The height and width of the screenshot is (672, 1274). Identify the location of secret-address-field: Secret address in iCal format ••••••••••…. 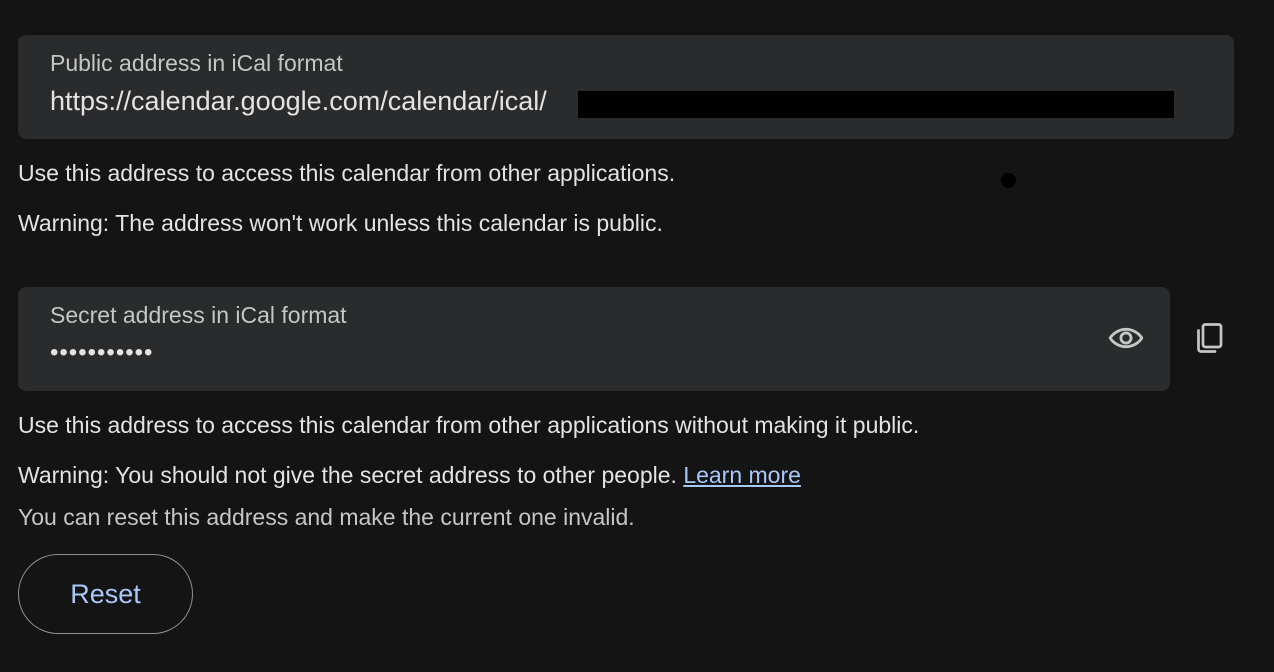
(594, 339).